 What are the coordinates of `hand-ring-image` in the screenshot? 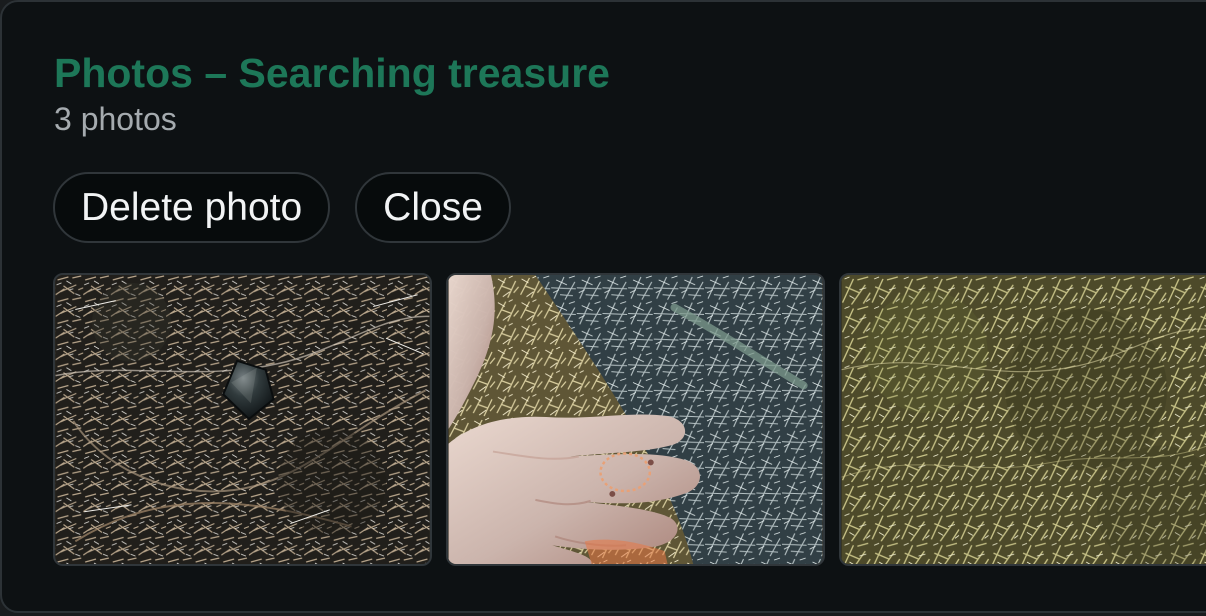 It's located at (635, 419).